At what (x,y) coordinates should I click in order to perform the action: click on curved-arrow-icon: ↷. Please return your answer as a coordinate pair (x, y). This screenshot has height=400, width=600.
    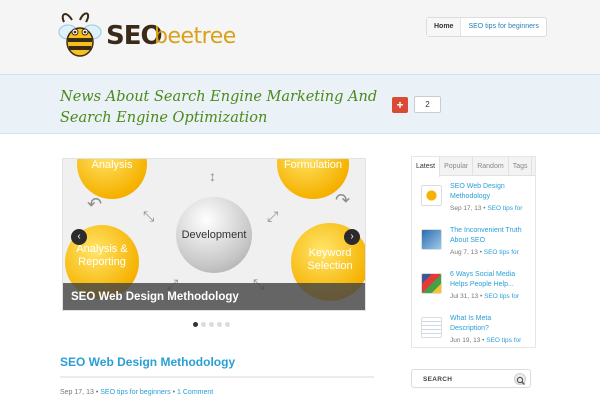
    Looking at the image, I should click on (343, 200).